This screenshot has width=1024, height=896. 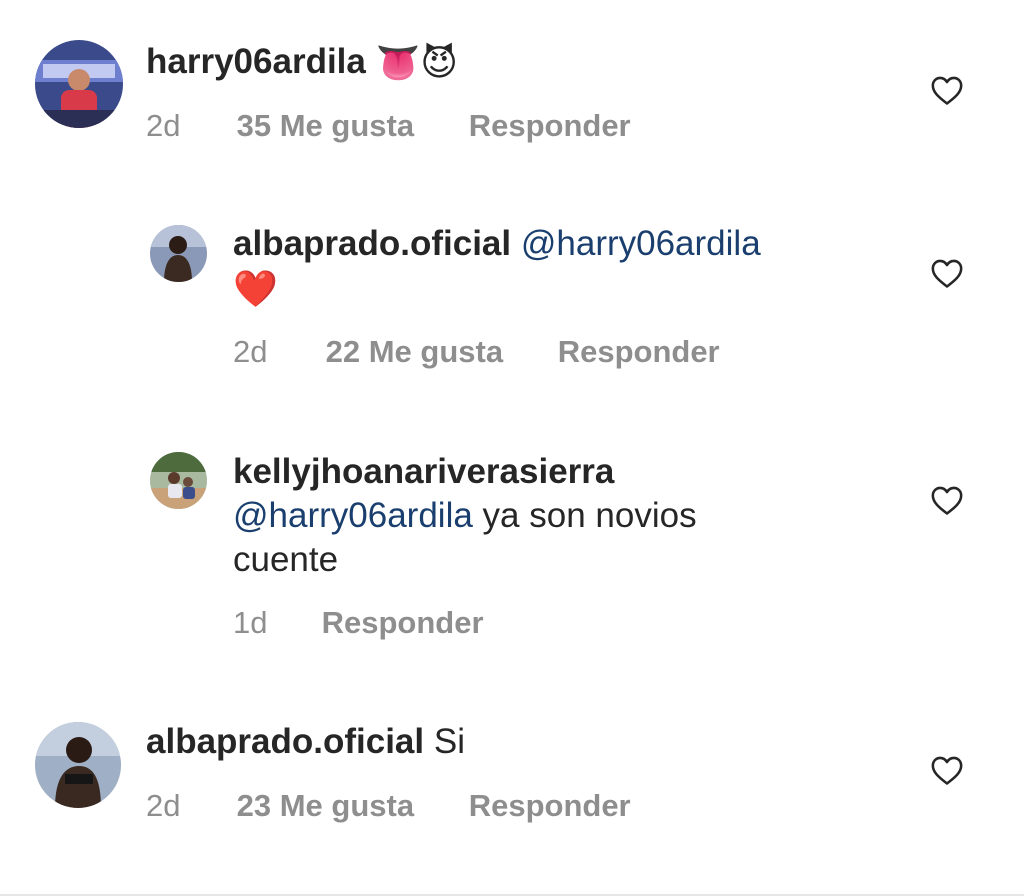 I want to click on comment-meta: 2d 23 Me gusta Responder, so click(x=388, y=806).